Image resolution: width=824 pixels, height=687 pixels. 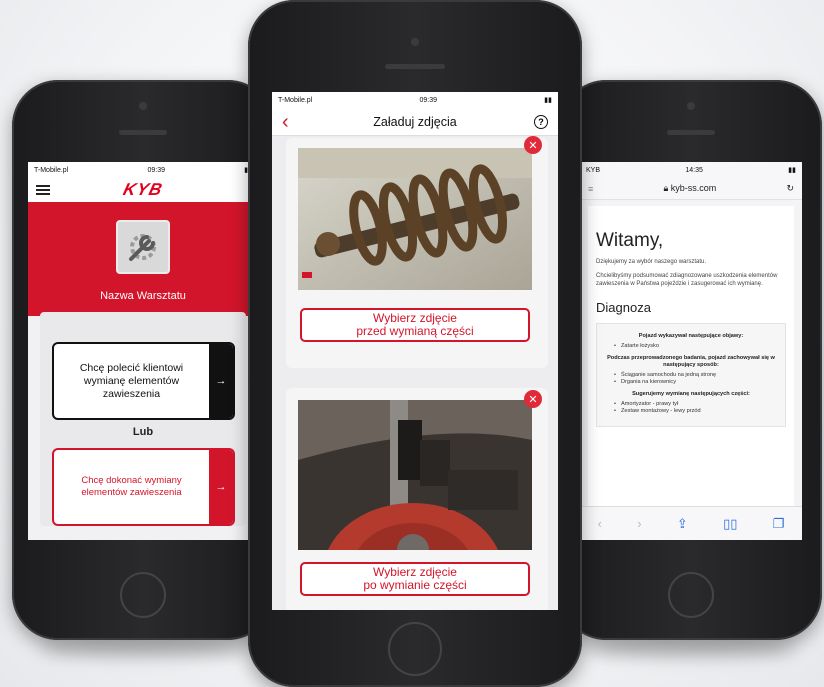 I want to click on app-header: KYB, so click(x=143, y=190).